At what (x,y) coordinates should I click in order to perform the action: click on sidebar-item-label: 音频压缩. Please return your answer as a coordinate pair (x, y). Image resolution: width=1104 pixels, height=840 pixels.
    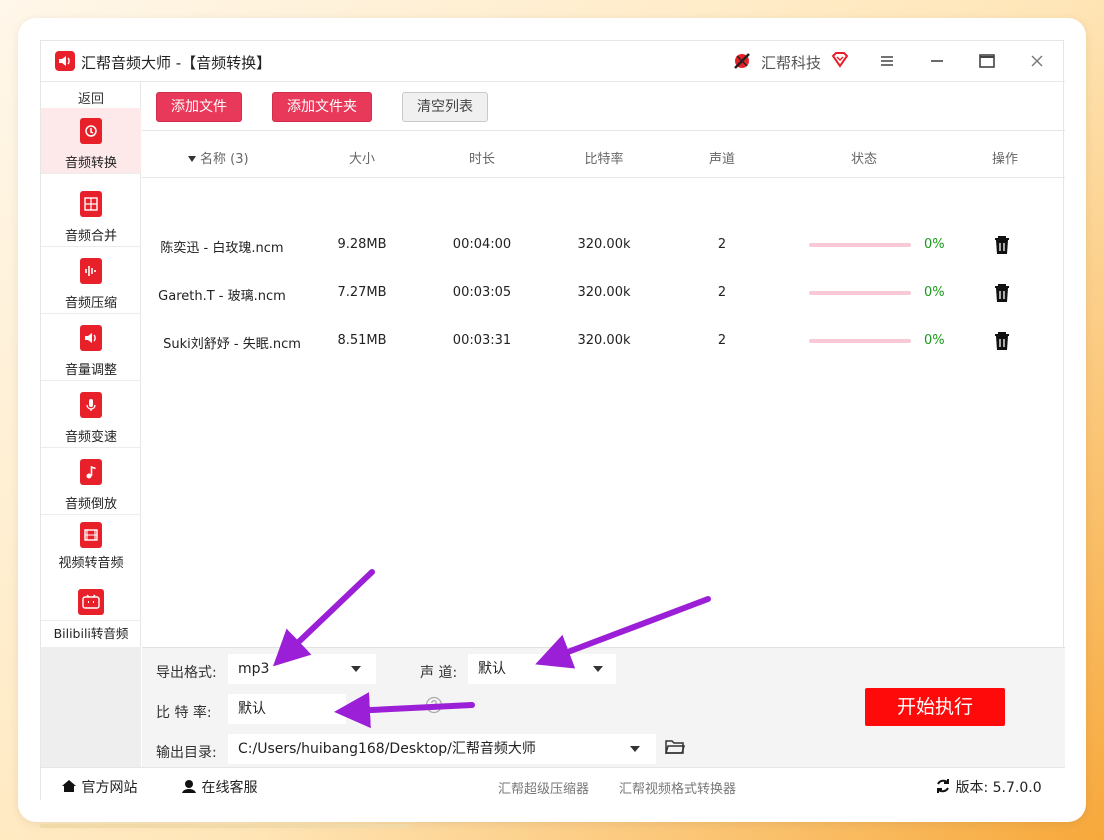
    Looking at the image, I should click on (90, 303).